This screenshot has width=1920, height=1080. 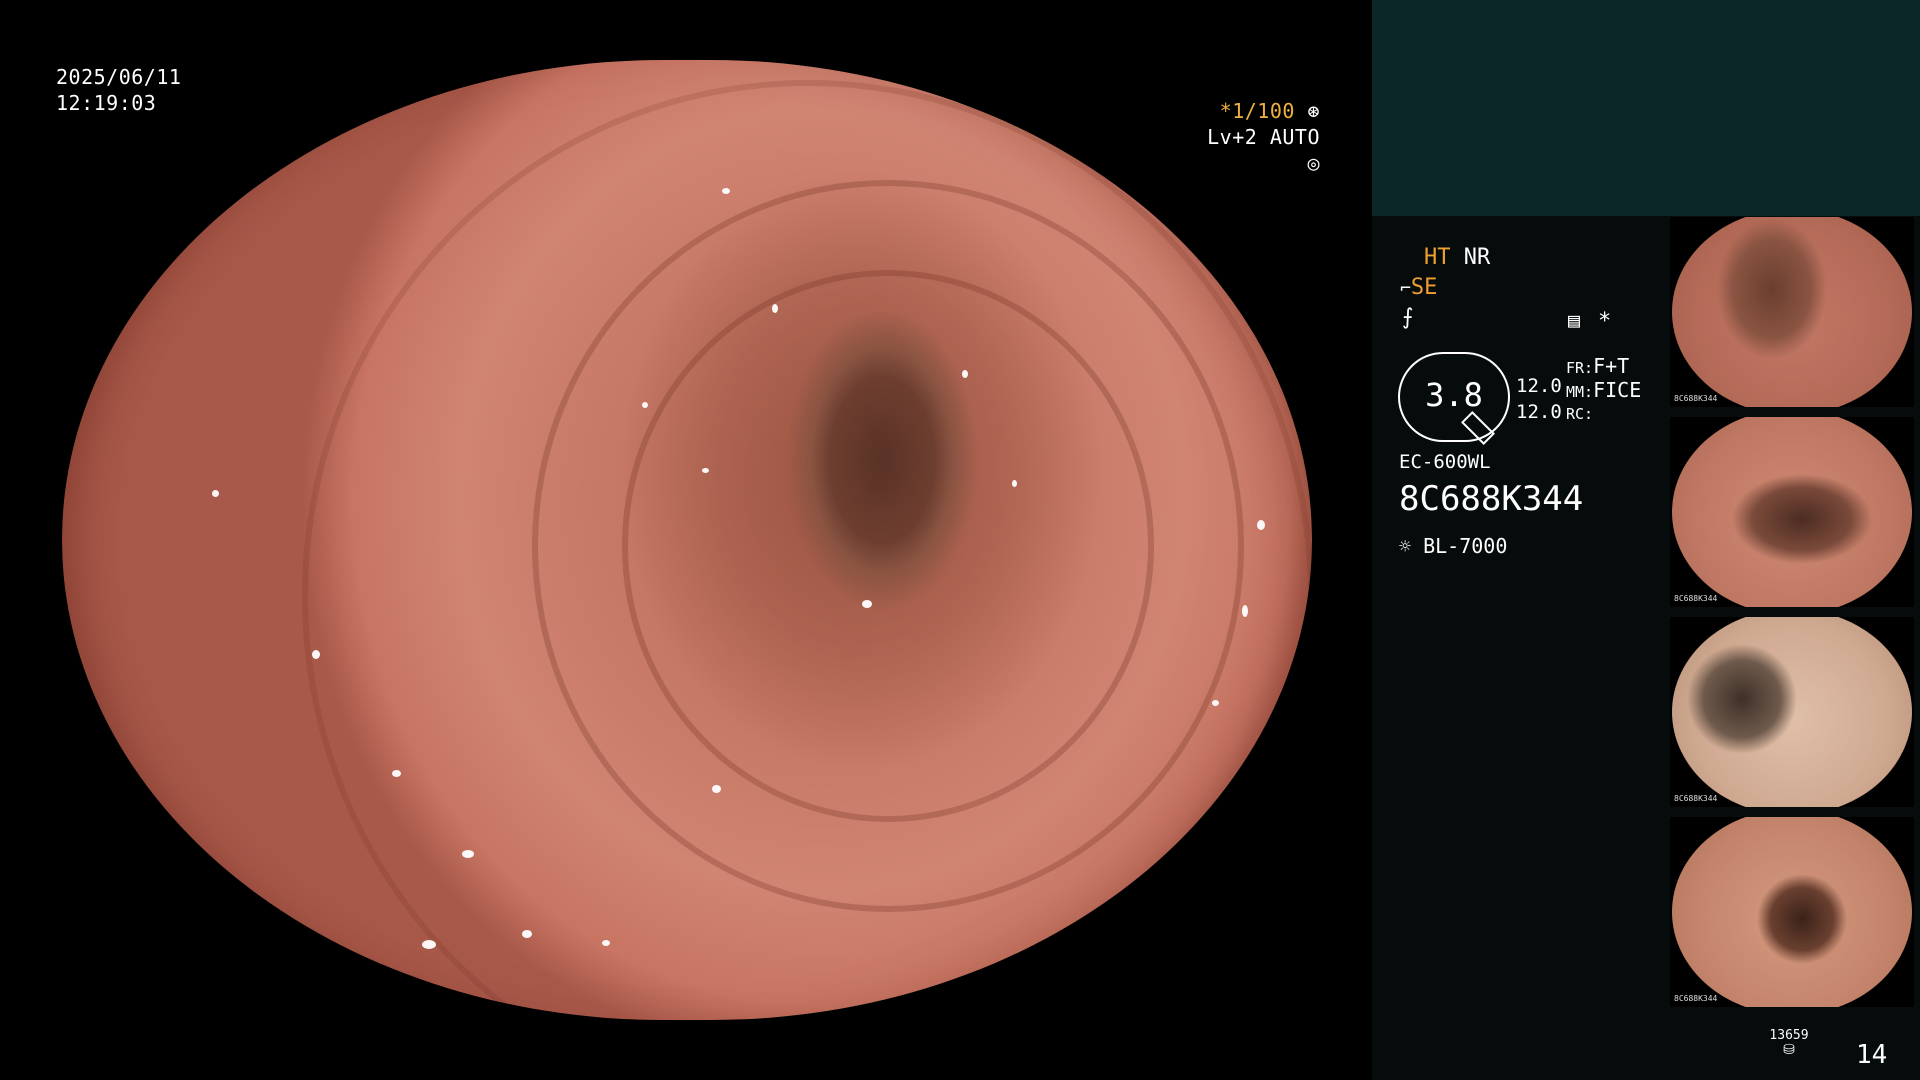 What do you see at coordinates (1313, 163) in the screenshot?
I see `iris-icon: ◎` at bounding box center [1313, 163].